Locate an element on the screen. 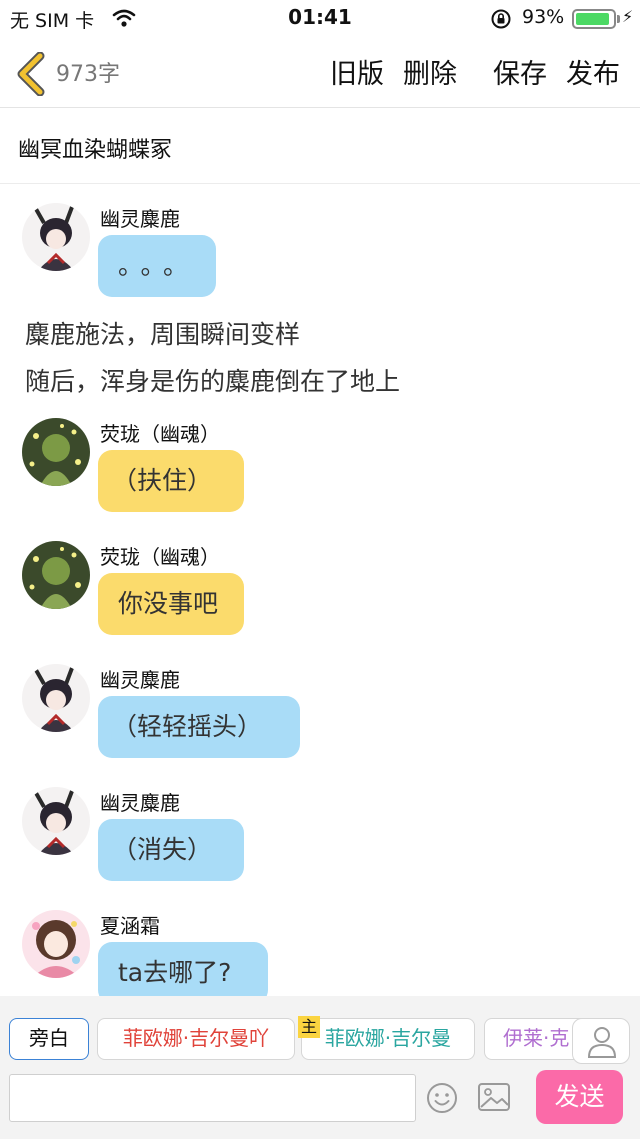 This screenshot has height=1139, width=640. back-icon is located at coordinates (32, 74).